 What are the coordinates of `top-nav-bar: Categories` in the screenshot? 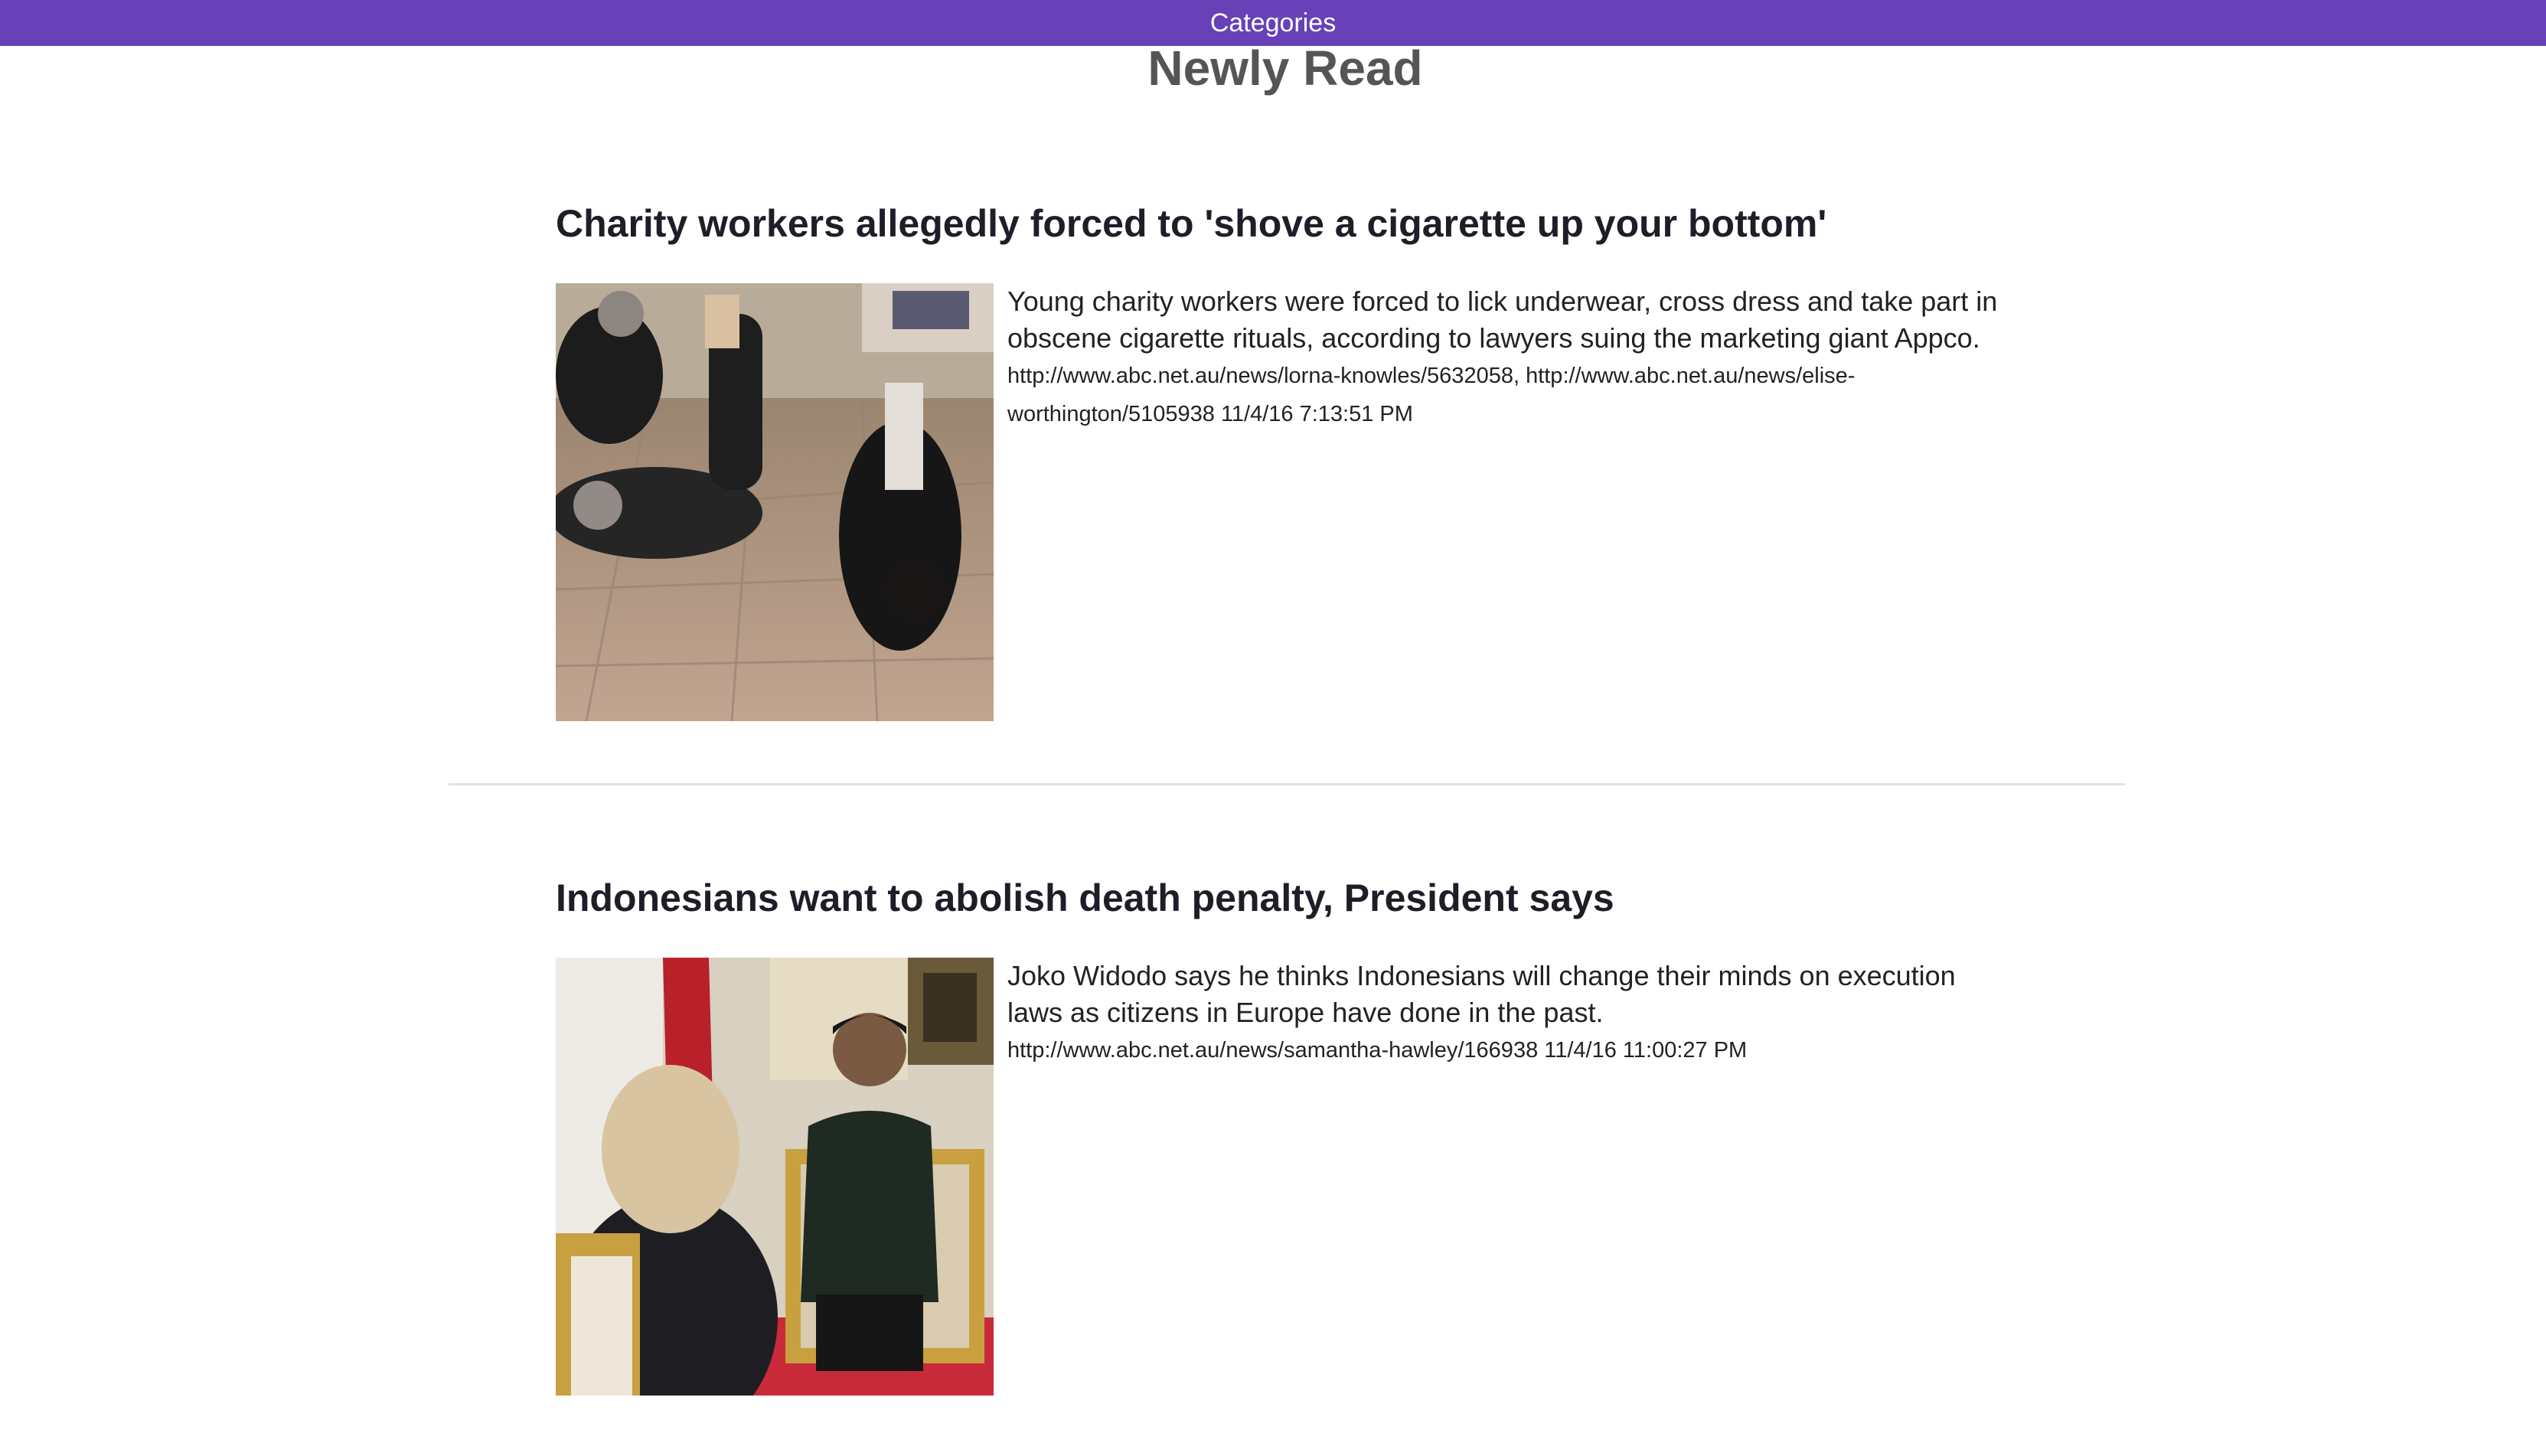 It's located at (1273, 23).